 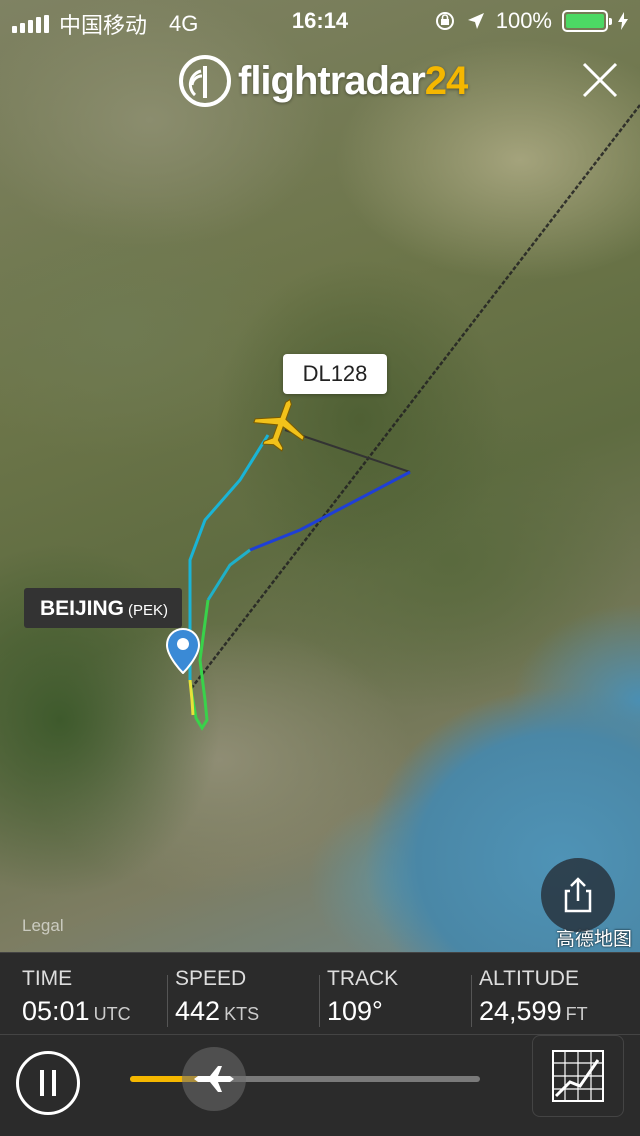 I want to click on app-logo: flightradar24, so click(x=323, y=81).